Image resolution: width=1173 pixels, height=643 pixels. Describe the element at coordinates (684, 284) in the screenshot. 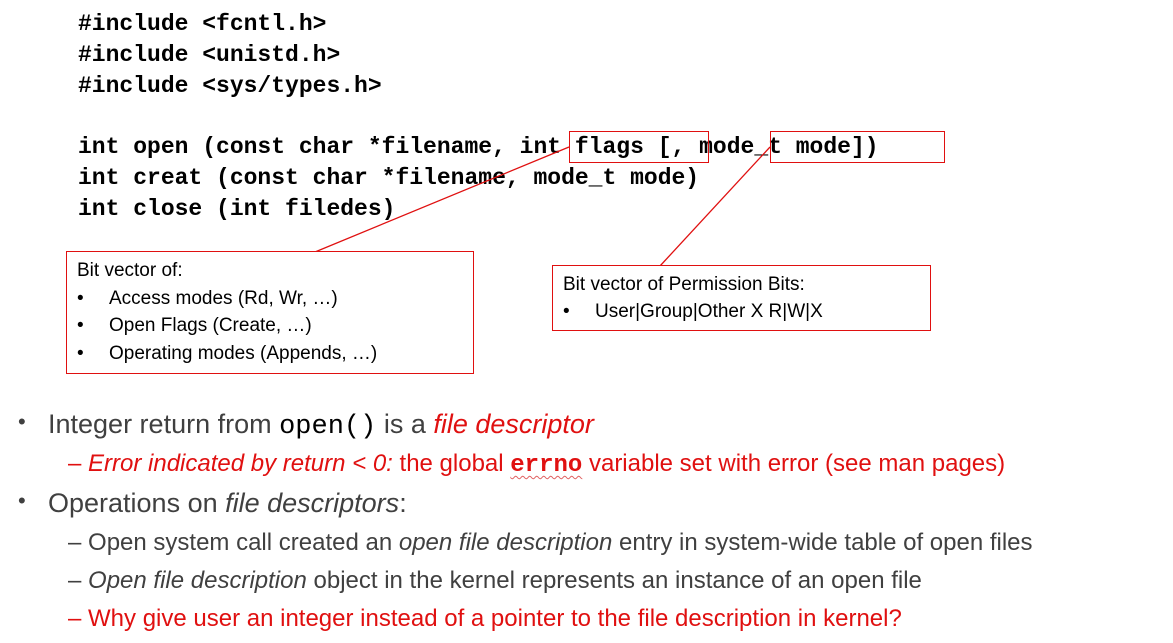

I see `mode-callout-heading: Bit vector of Permission Bits:` at that location.